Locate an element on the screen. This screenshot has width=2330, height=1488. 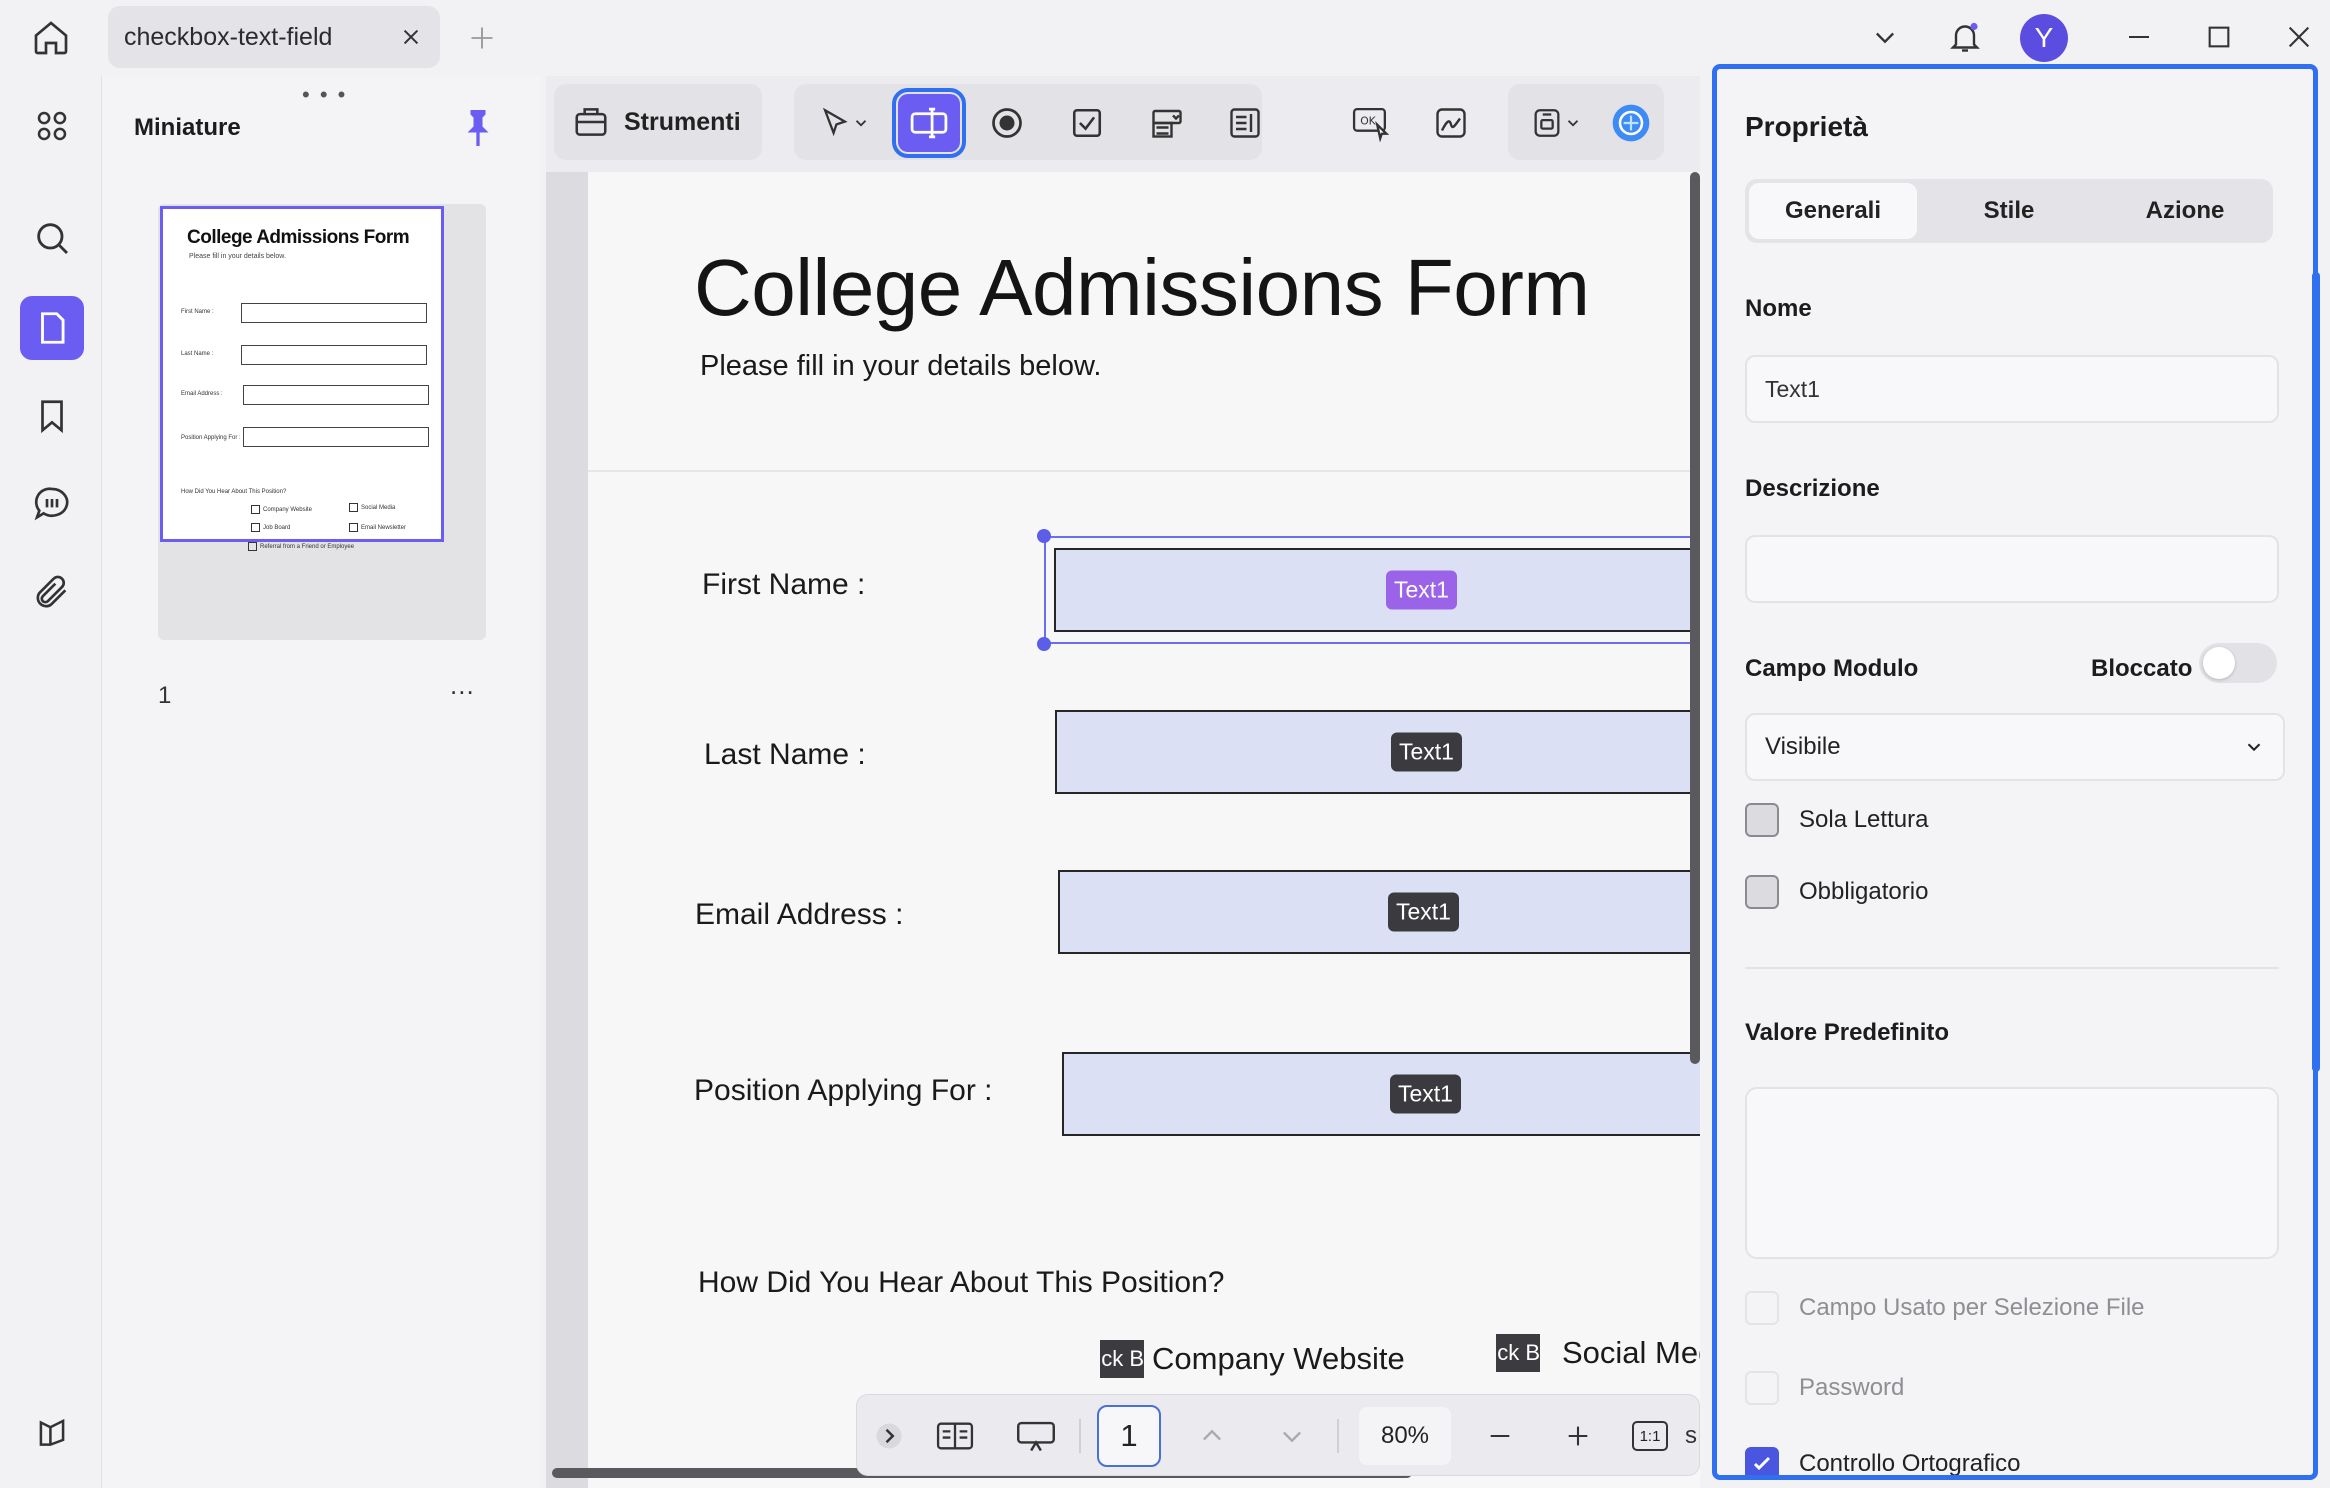
tools-button: Strumenti is located at coordinates (658, 122).